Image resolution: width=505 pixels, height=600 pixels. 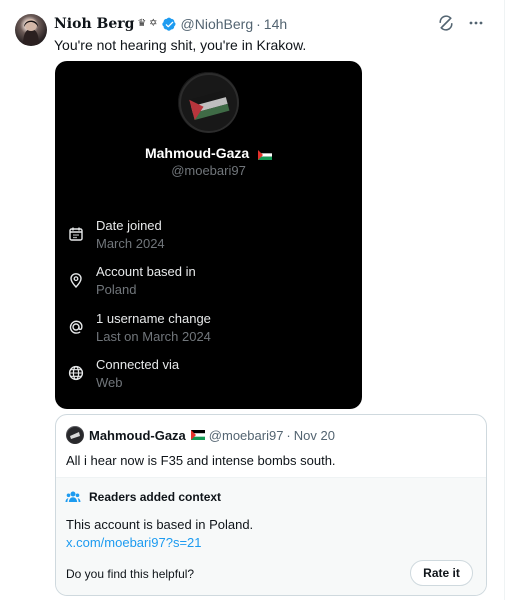 What do you see at coordinates (217, 24) in the screenshot?
I see `author-handle: @NiohBerg` at bounding box center [217, 24].